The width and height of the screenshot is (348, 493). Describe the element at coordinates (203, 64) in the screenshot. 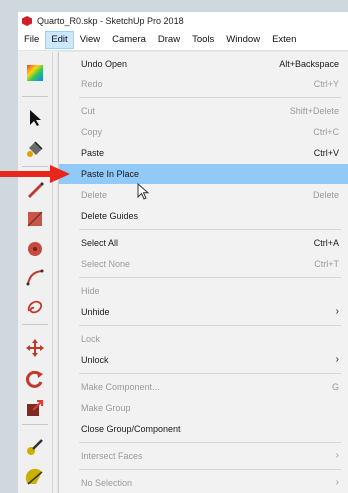

I see `menu-item-undo-open: Undo Open Alt+Backspace` at that location.